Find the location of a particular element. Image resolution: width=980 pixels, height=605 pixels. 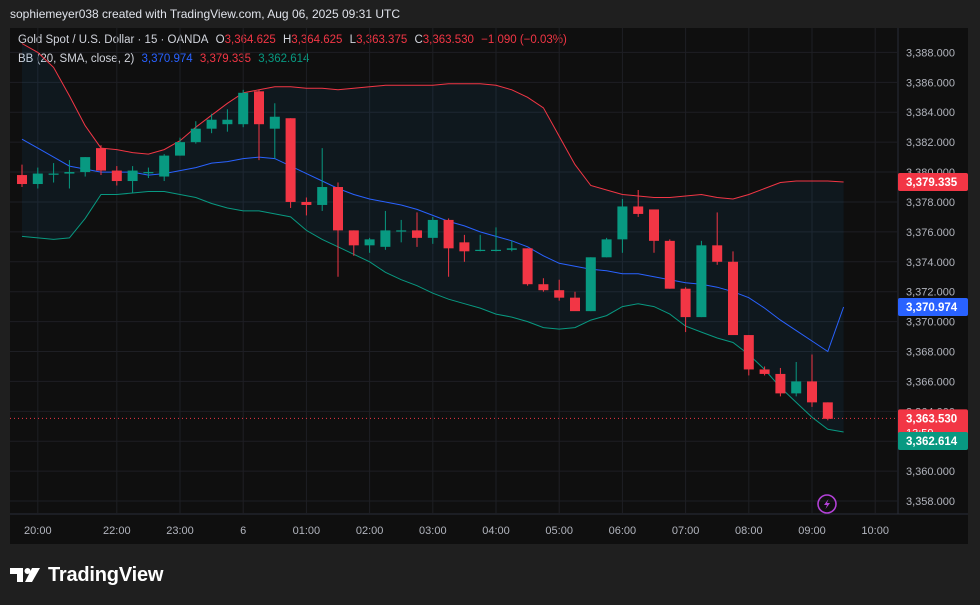

x-tick-label: 23:00 is located at coordinates (180, 531).